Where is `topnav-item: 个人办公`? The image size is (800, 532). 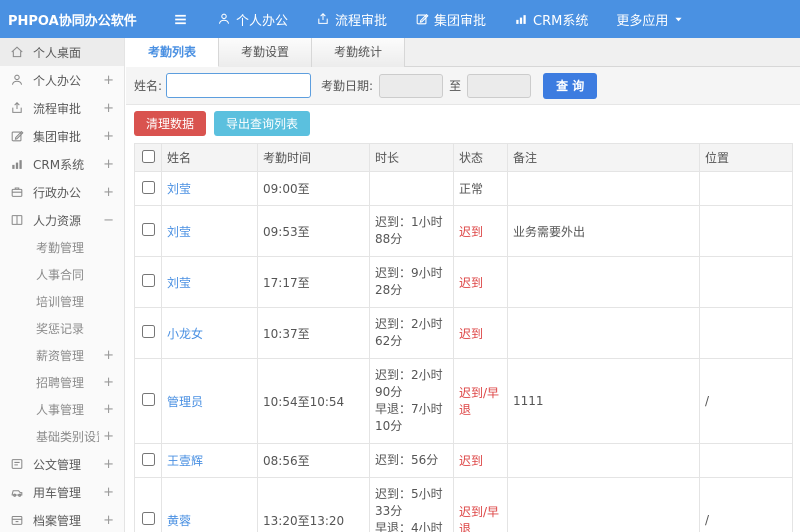 topnav-item: 个人办公 is located at coordinates (252, 19).